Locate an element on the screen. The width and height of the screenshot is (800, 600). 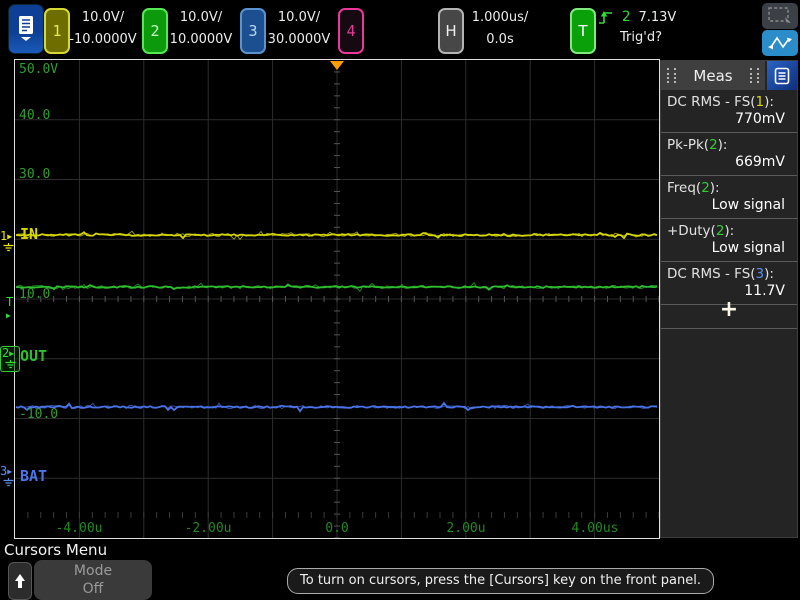
touch-gestures-button is located at coordinates (780, 43).